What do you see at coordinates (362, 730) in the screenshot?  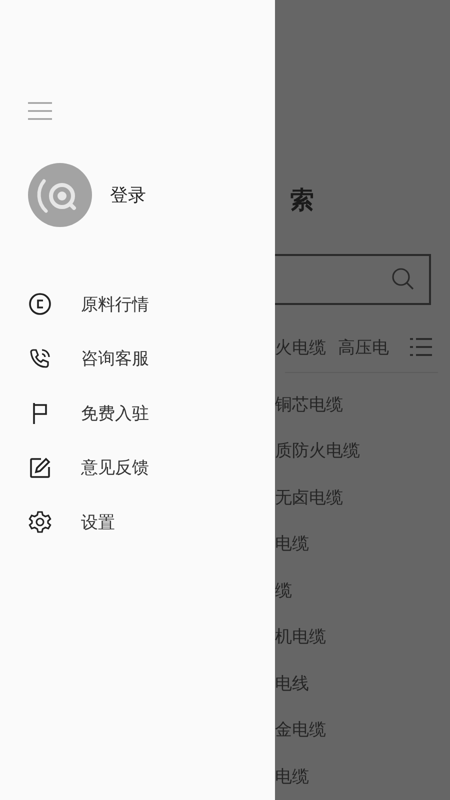 I see `category-item: 金电缆` at bounding box center [362, 730].